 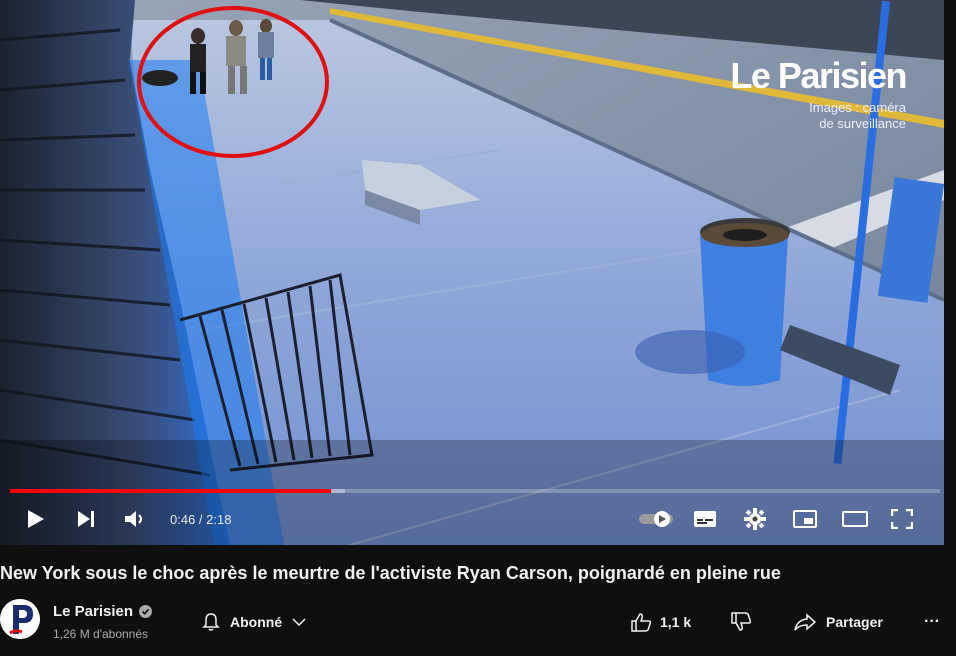 I want to click on channel-name: Le Parisien, so click(x=103, y=611).